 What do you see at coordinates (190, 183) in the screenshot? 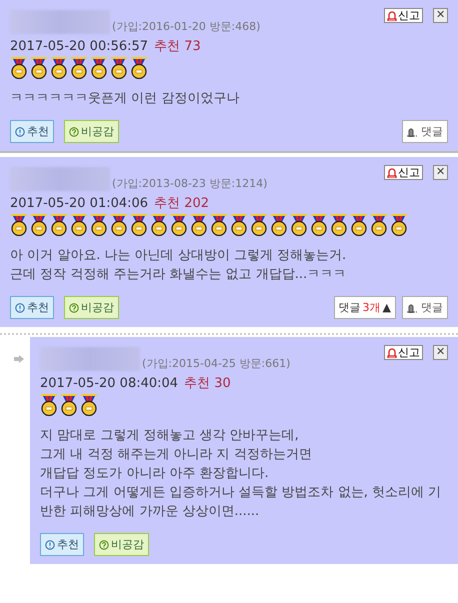
I see `member-info: (가입:2013-08-23 방문:1214)` at bounding box center [190, 183].